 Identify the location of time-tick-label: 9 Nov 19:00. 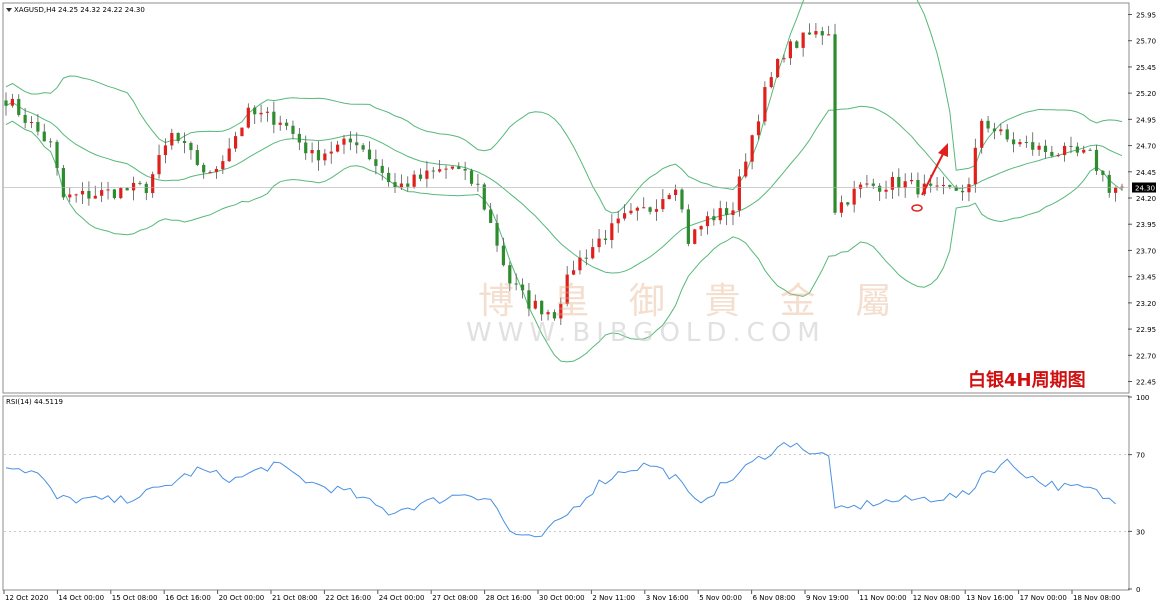
(827, 598).